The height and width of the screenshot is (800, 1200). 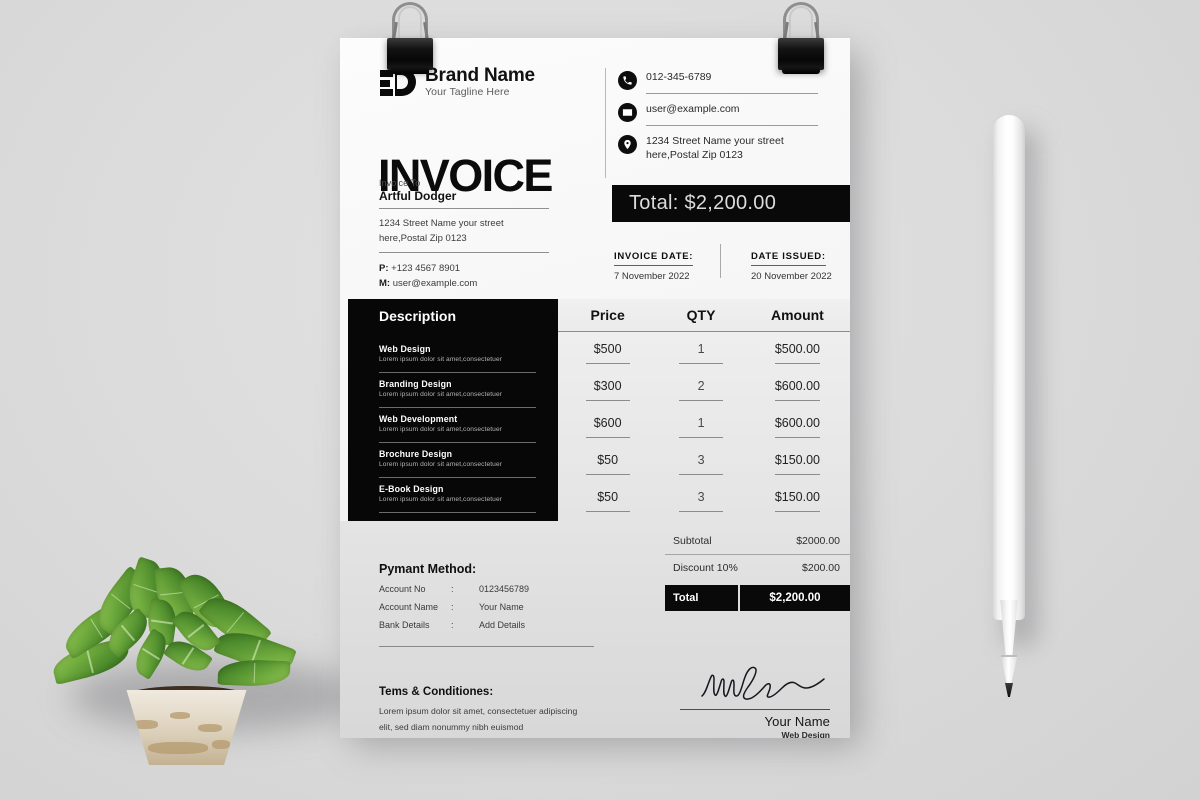 What do you see at coordinates (1009, 690) in the screenshot?
I see `pen-tip-icon` at bounding box center [1009, 690].